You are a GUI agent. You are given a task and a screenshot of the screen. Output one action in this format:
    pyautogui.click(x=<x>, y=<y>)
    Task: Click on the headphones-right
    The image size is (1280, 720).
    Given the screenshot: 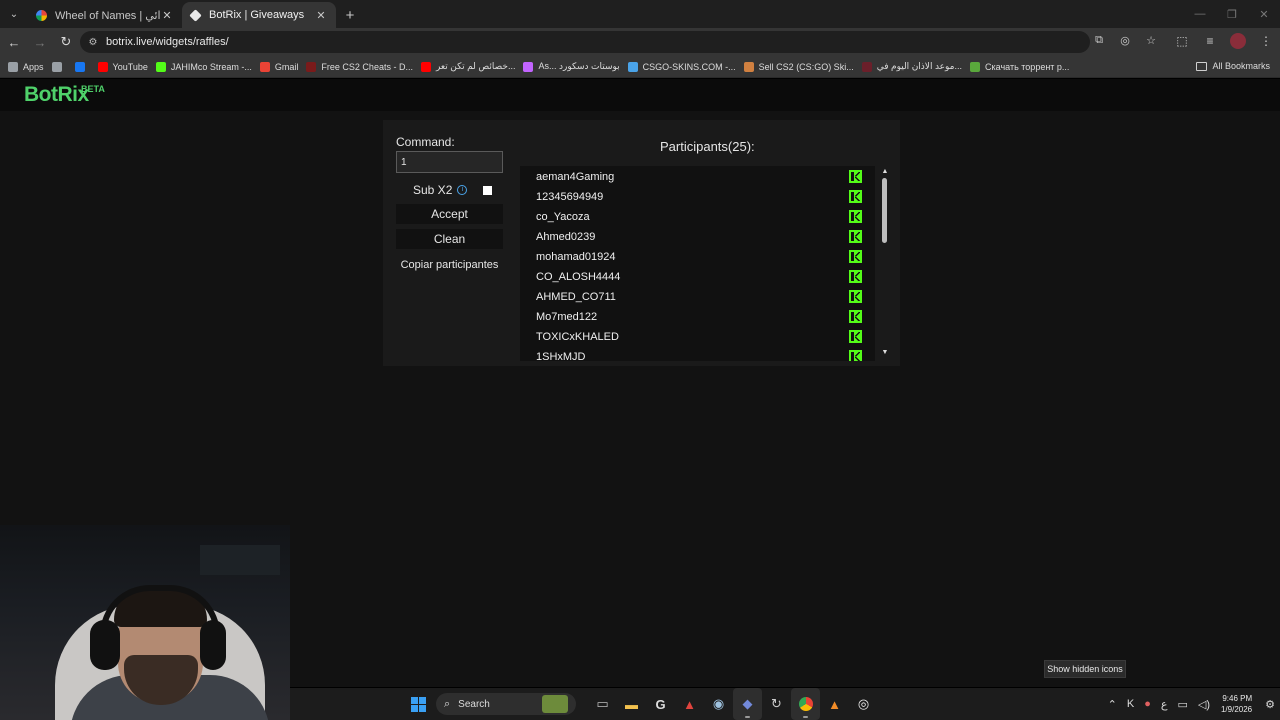 What is the action you would take?
    pyautogui.click(x=213, y=645)
    